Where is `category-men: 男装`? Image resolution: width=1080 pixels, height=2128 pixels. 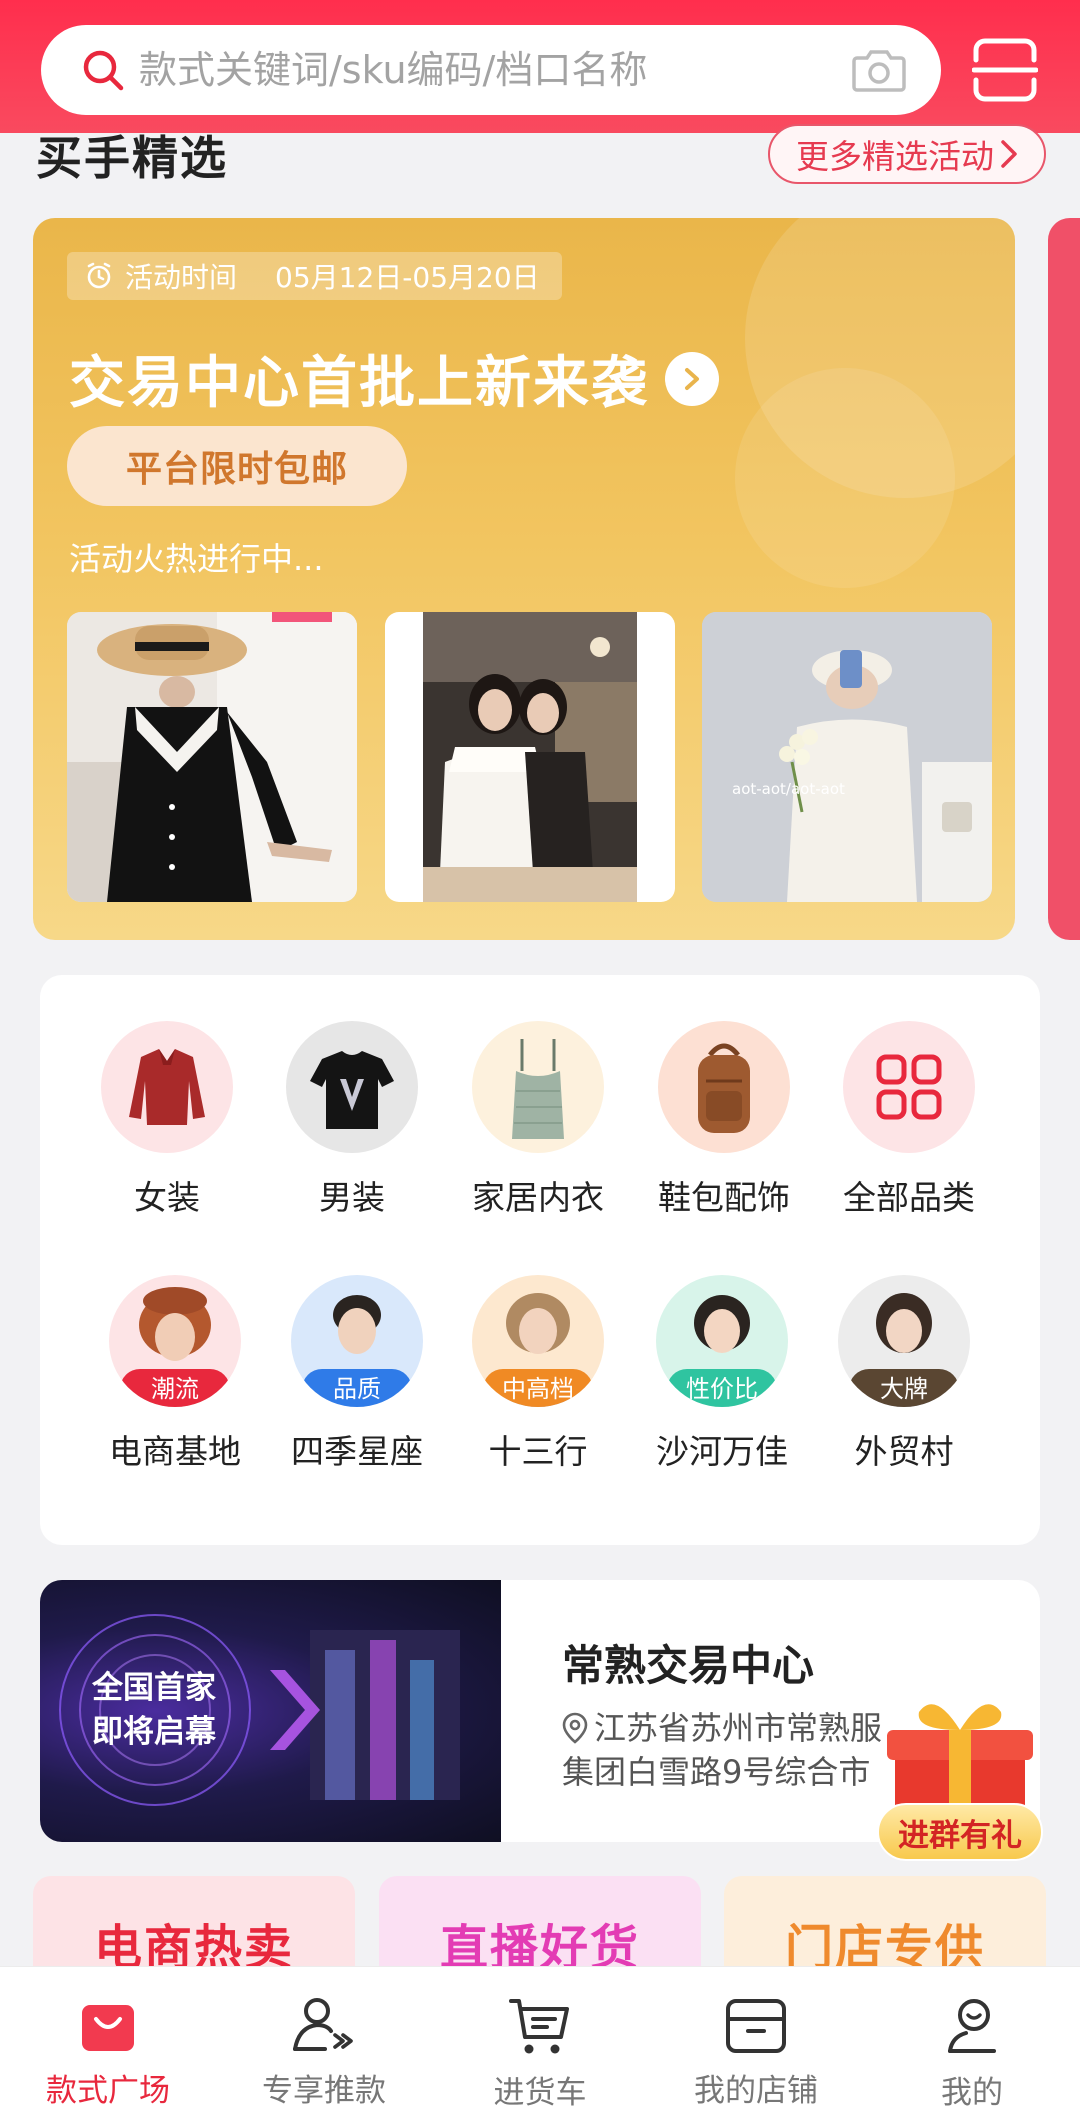
category-men: 男装 is located at coordinates (352, 1120).